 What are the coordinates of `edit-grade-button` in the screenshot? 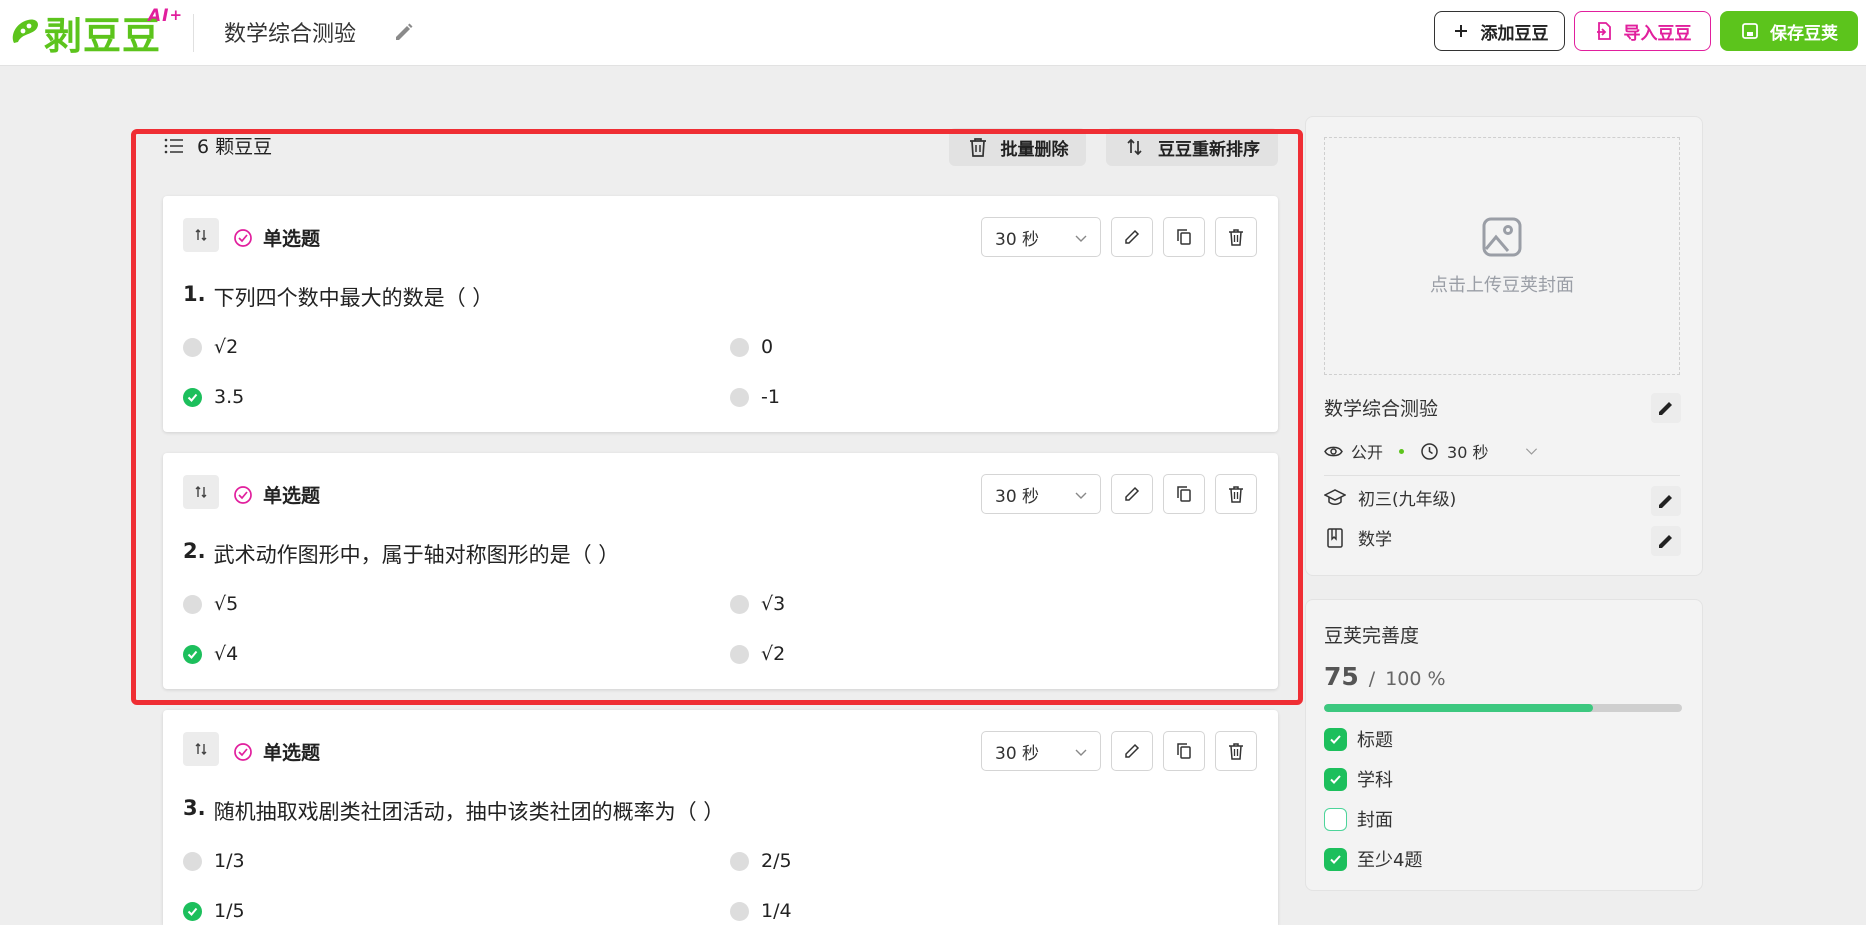 It's located at (1666, 501).